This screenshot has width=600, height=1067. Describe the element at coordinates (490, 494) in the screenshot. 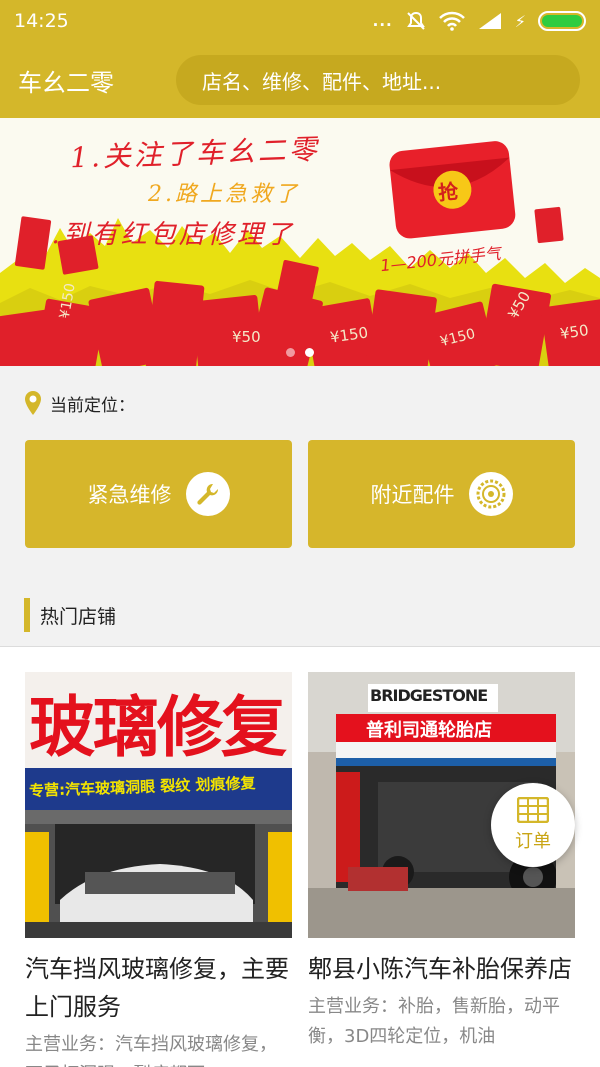

I see `tire-icon` at that location.